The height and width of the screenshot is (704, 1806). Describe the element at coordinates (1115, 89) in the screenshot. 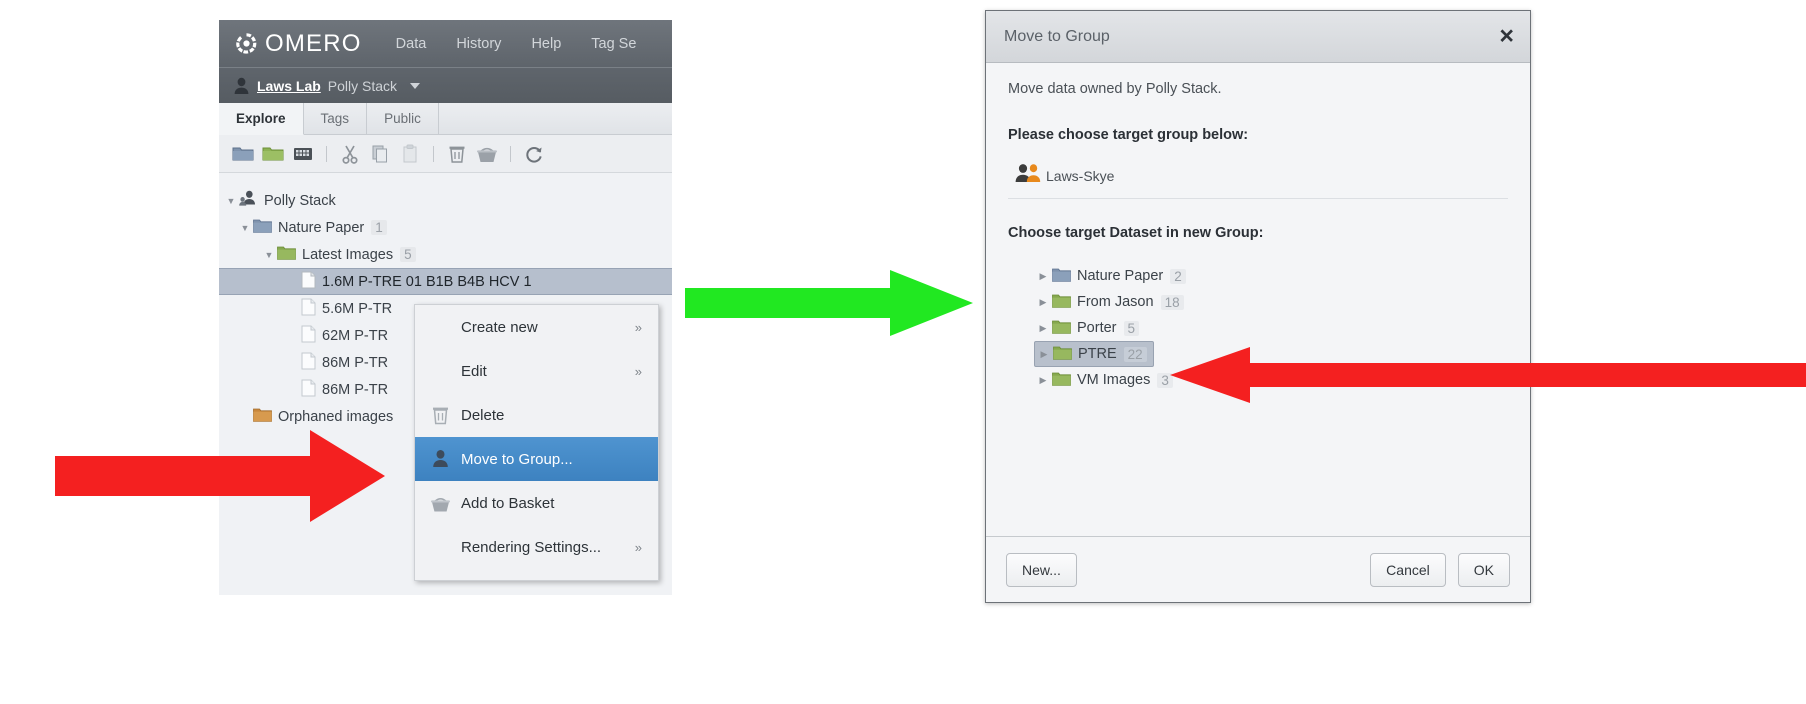

I see `dialog-owner-line: Move data owned by Polly Stack.` at that location.